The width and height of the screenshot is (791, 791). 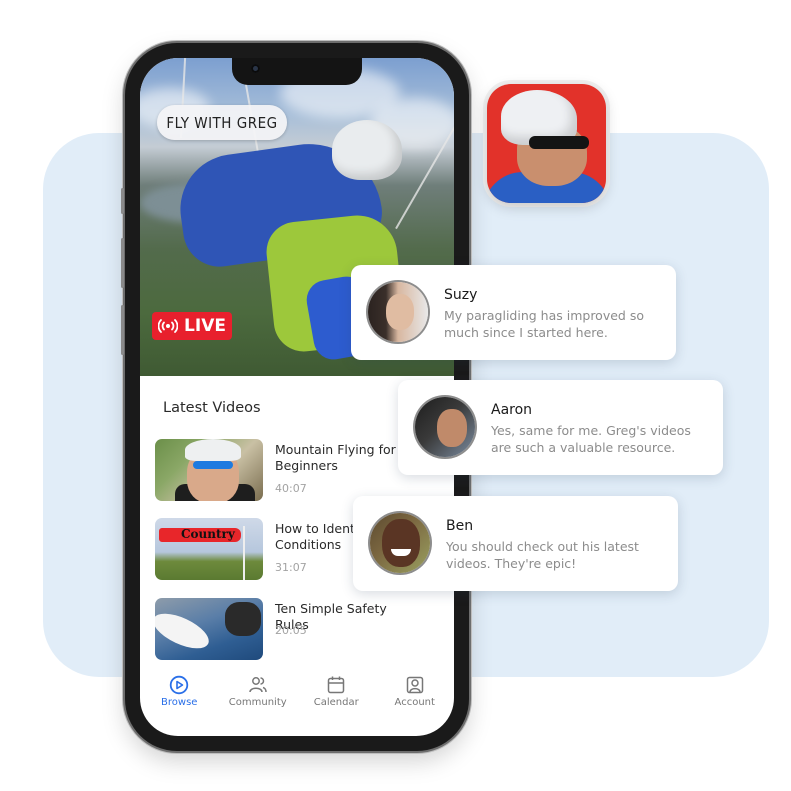 I want to click on bottom-nav: Browse Community Calendar Account, so click(x=297, y=698).